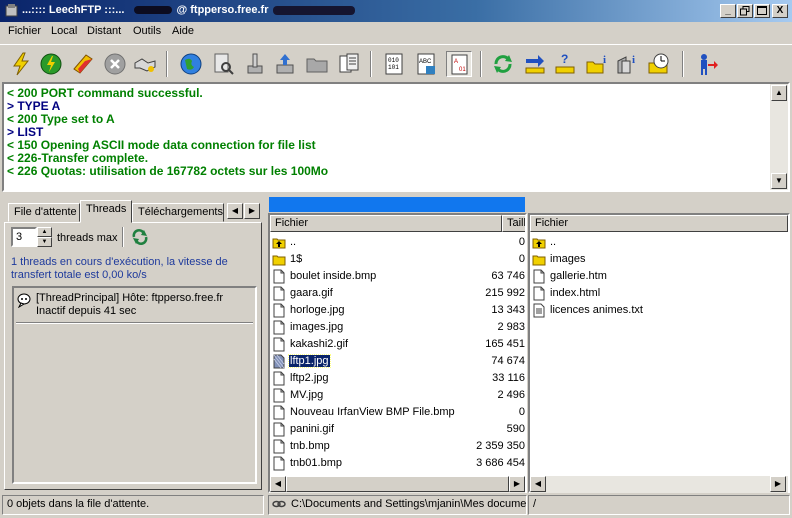 Image resolution: width=792 pixels, height=518 pixels. Describe the element at coordinates (503, 64) in the screenshot. I see `refresh-button` at that location.